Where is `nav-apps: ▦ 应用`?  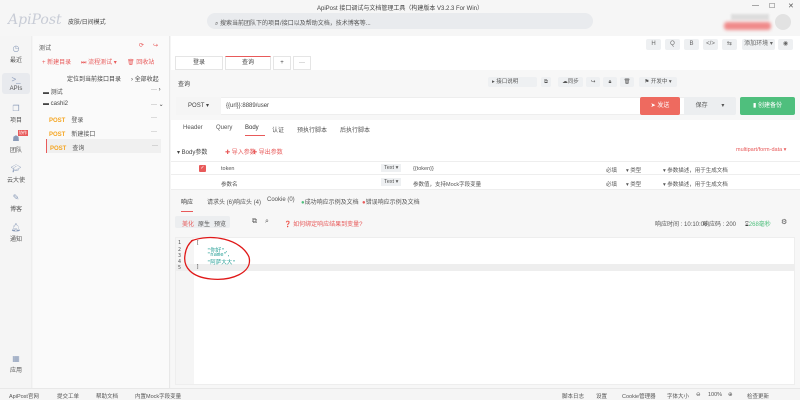 nav-apps: ▦ 应用 is located at coordinates (16, 364).